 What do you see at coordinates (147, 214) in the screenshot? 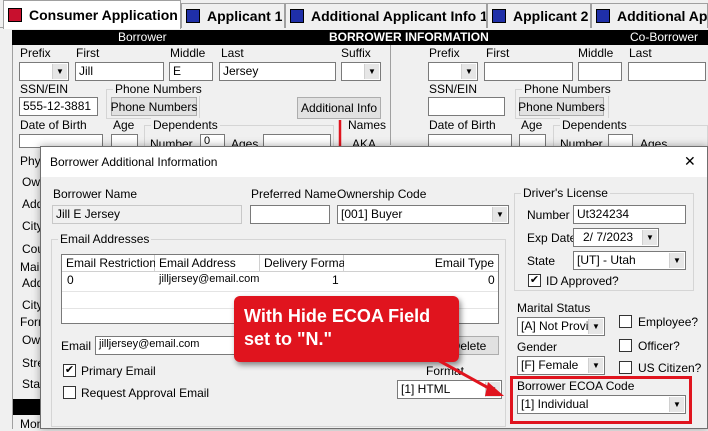
I see `borrower-name-field: Jill E Jersey` at bounding box center [147, 214].